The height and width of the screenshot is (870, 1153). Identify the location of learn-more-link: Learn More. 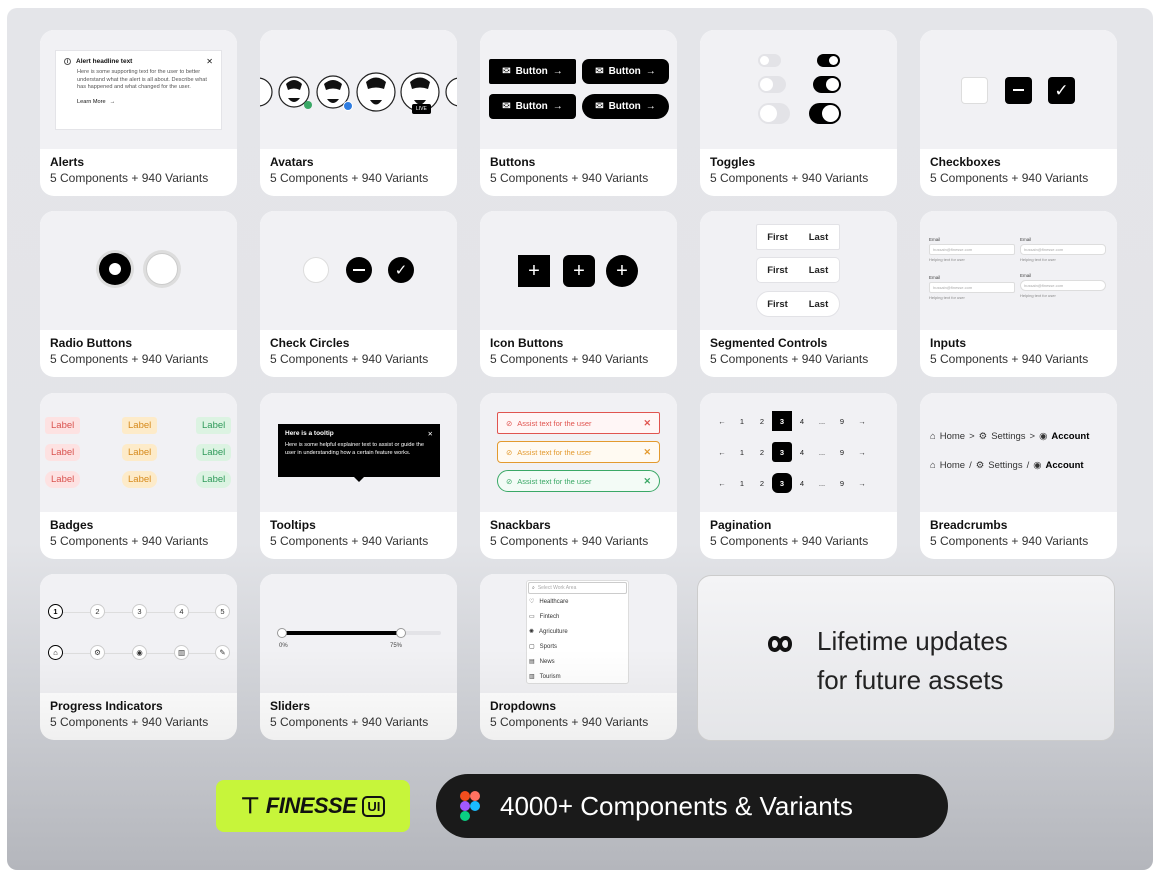
(91, 102).